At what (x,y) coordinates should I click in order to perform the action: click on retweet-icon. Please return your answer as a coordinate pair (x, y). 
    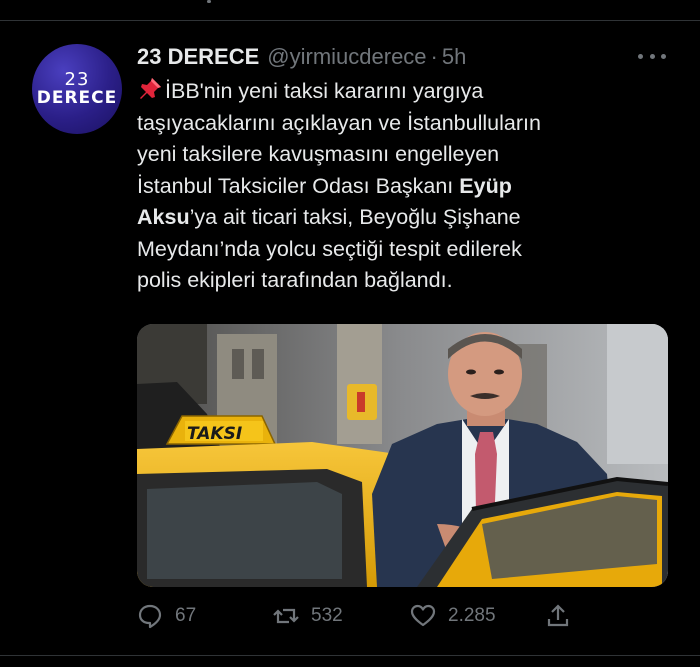
    Looking at the image, I should click on (286, 616).